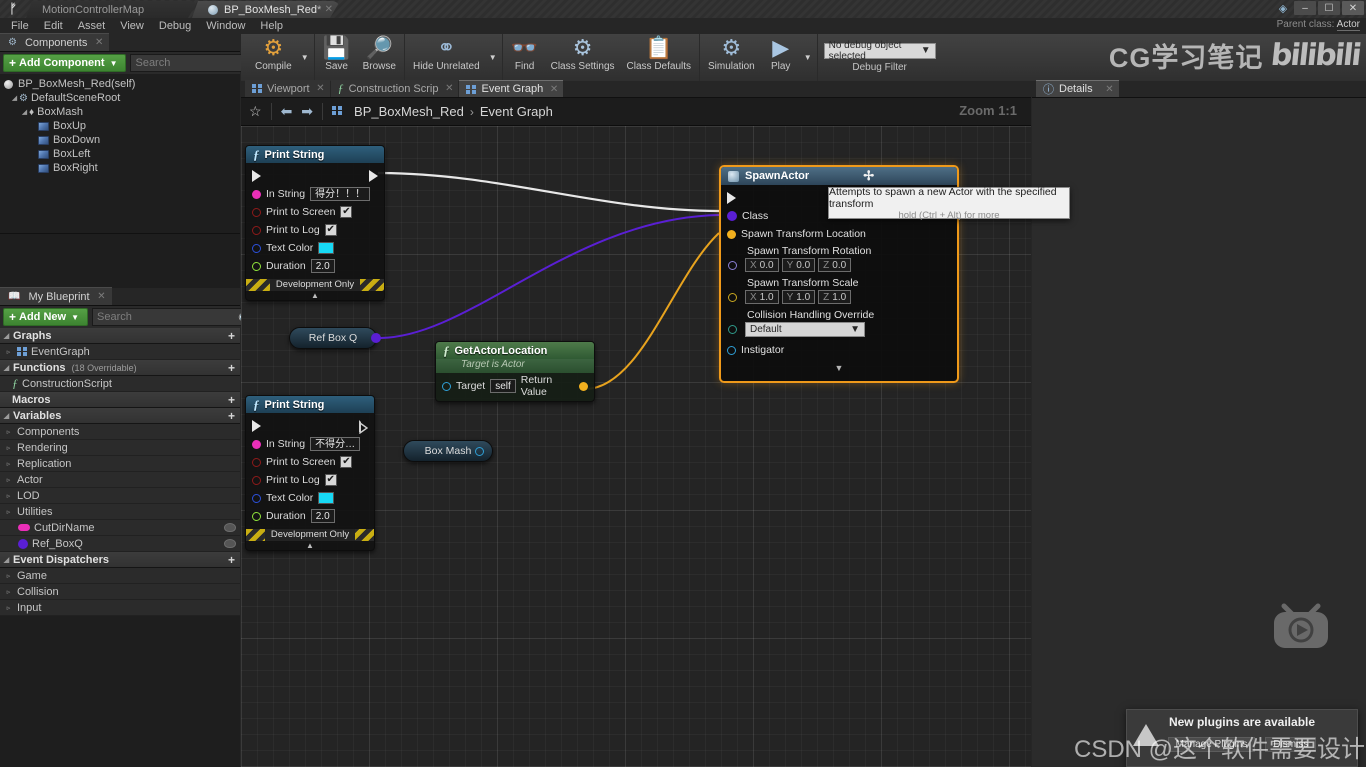  Describe the element at coordinates (231, 416) in the screenshot. I see `add-variable-button: +` at that location.